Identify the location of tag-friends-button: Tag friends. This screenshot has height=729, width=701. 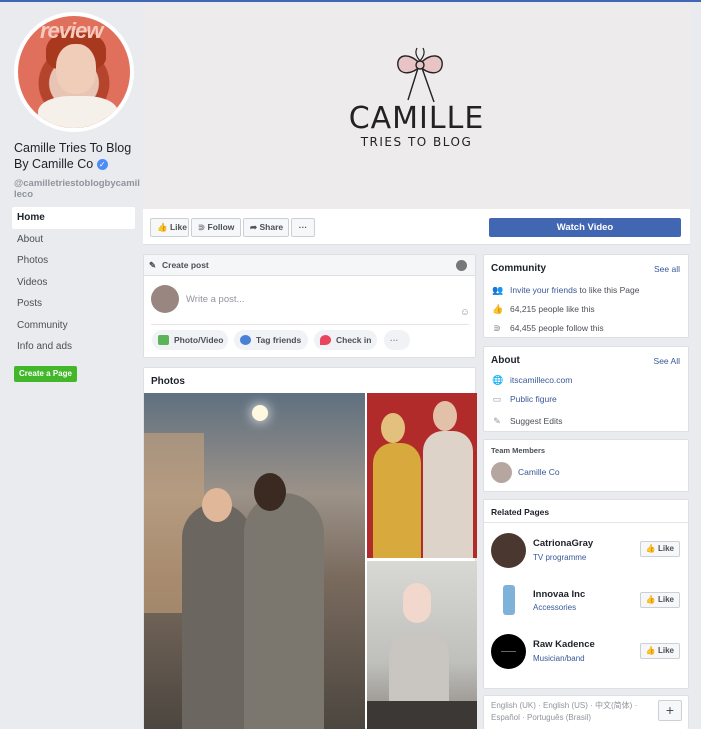
(271, 340).